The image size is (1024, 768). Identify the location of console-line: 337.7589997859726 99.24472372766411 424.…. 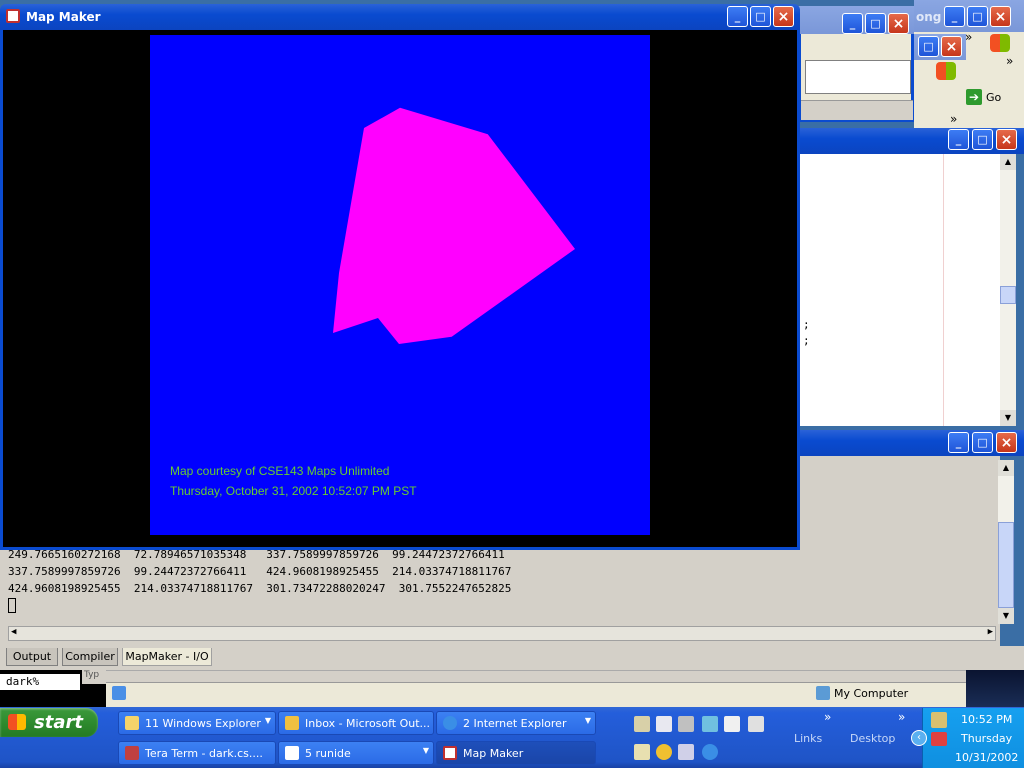
(260, 571).